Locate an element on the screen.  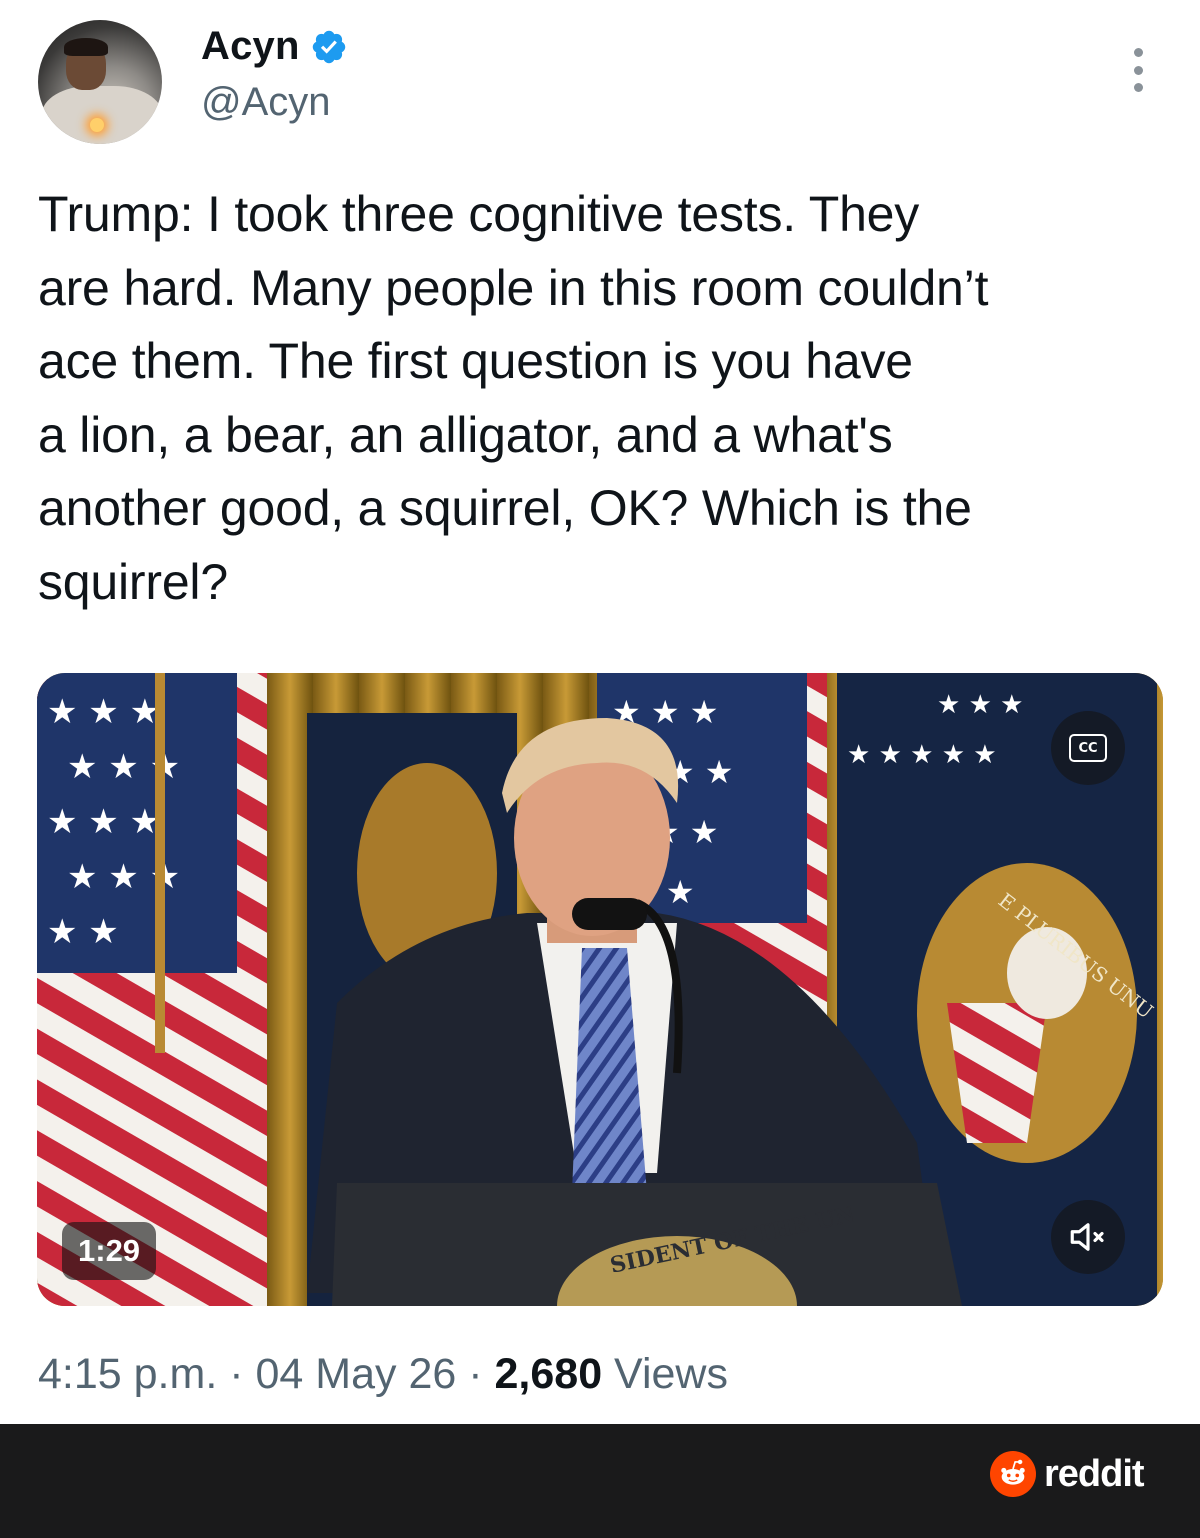
author-display-name: Acyn is located at coordinates (250, 46).